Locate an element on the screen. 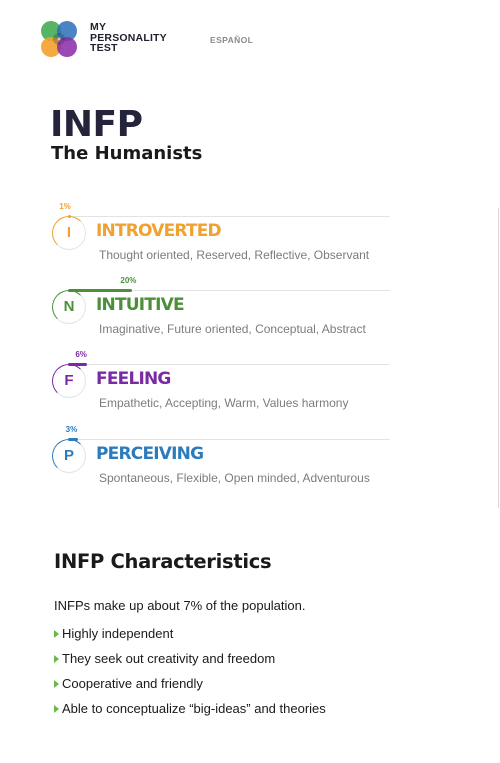  trait-percent: 3% is located at coordinates (71, 429).